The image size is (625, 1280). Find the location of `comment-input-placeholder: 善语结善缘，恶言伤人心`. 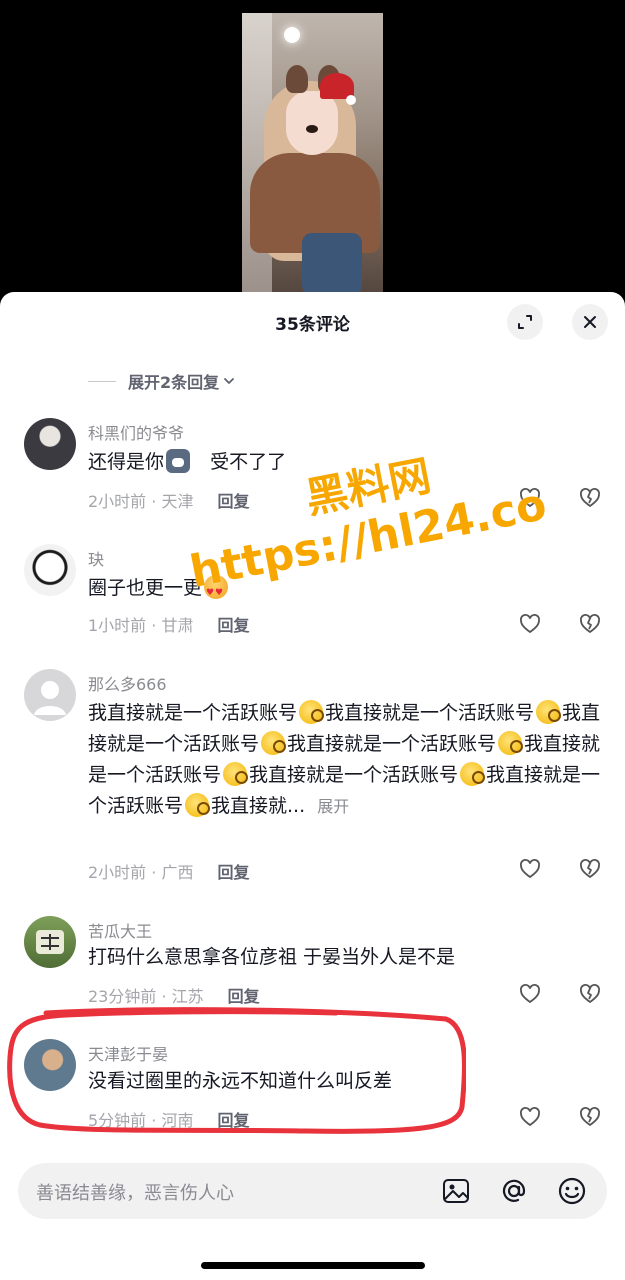

comment-input-placeholder: 善语结善缘，恶言伤人心 is located at coordinates (135, 1193).